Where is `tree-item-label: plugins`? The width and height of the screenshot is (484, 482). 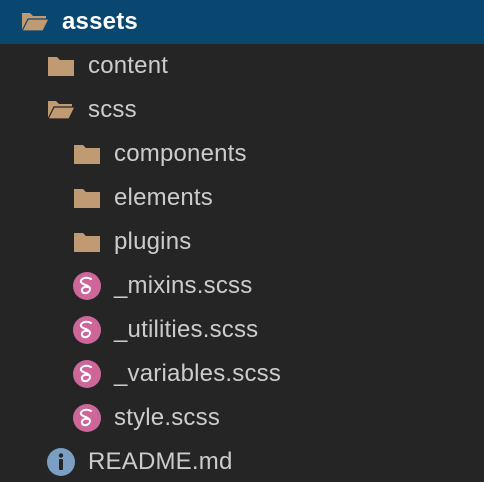 tree-item-label: plugins is located at coordinates (153, 241).